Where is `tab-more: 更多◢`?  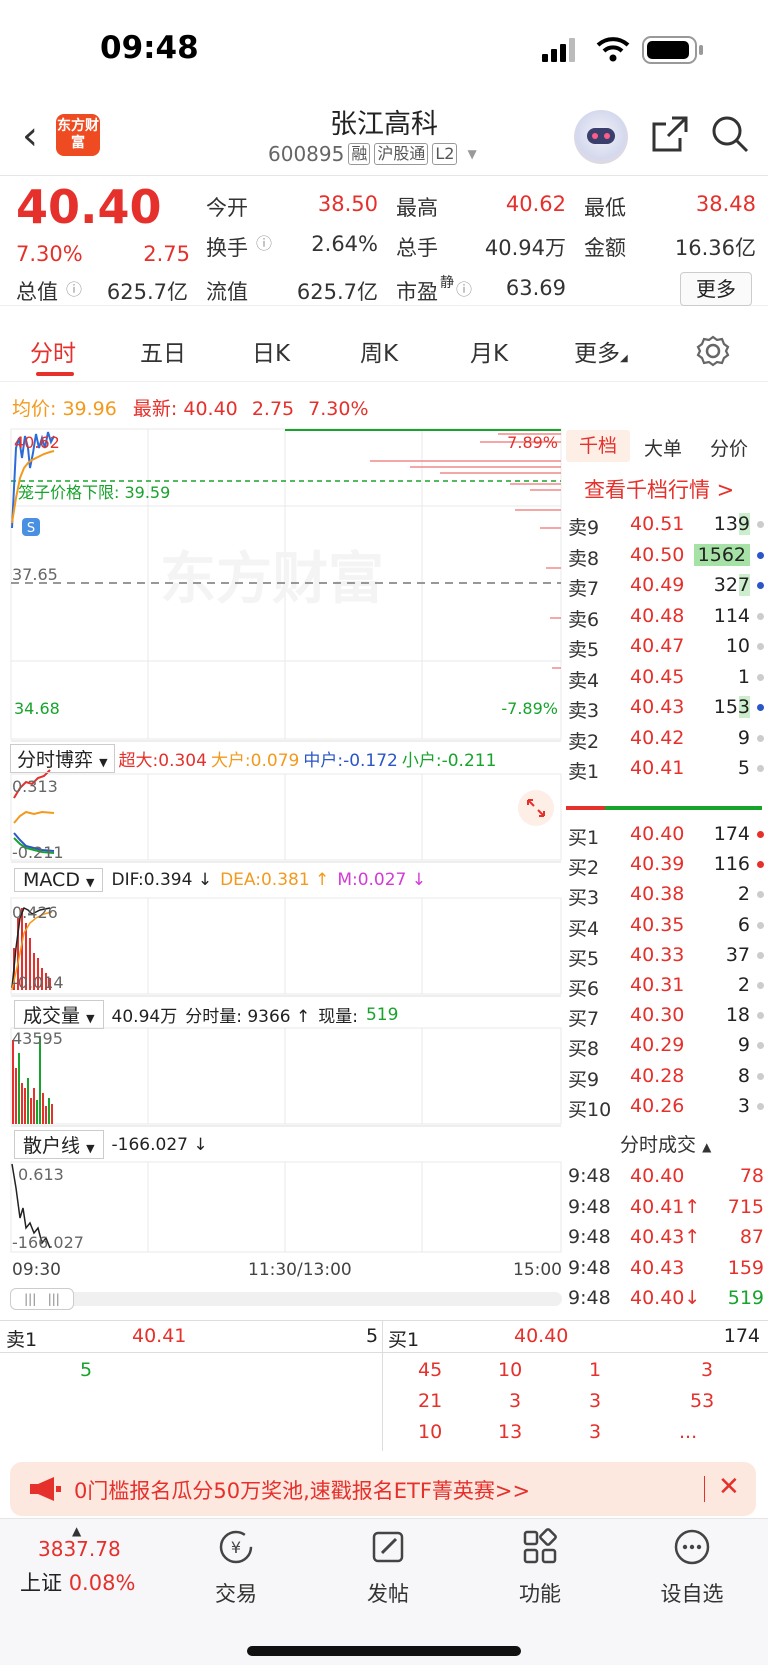 tab-more: 更多◢ is located at coordinates (601, 351).